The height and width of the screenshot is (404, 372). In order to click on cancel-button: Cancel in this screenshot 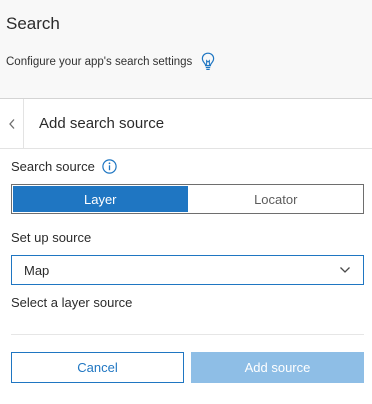, I will do `click(97, 367)`.